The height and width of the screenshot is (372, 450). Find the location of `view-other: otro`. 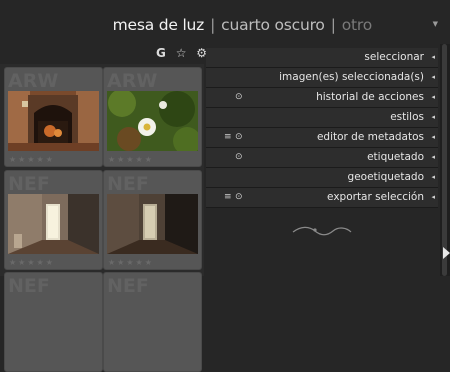

view-other: otro is located at coordinates (357, 25).